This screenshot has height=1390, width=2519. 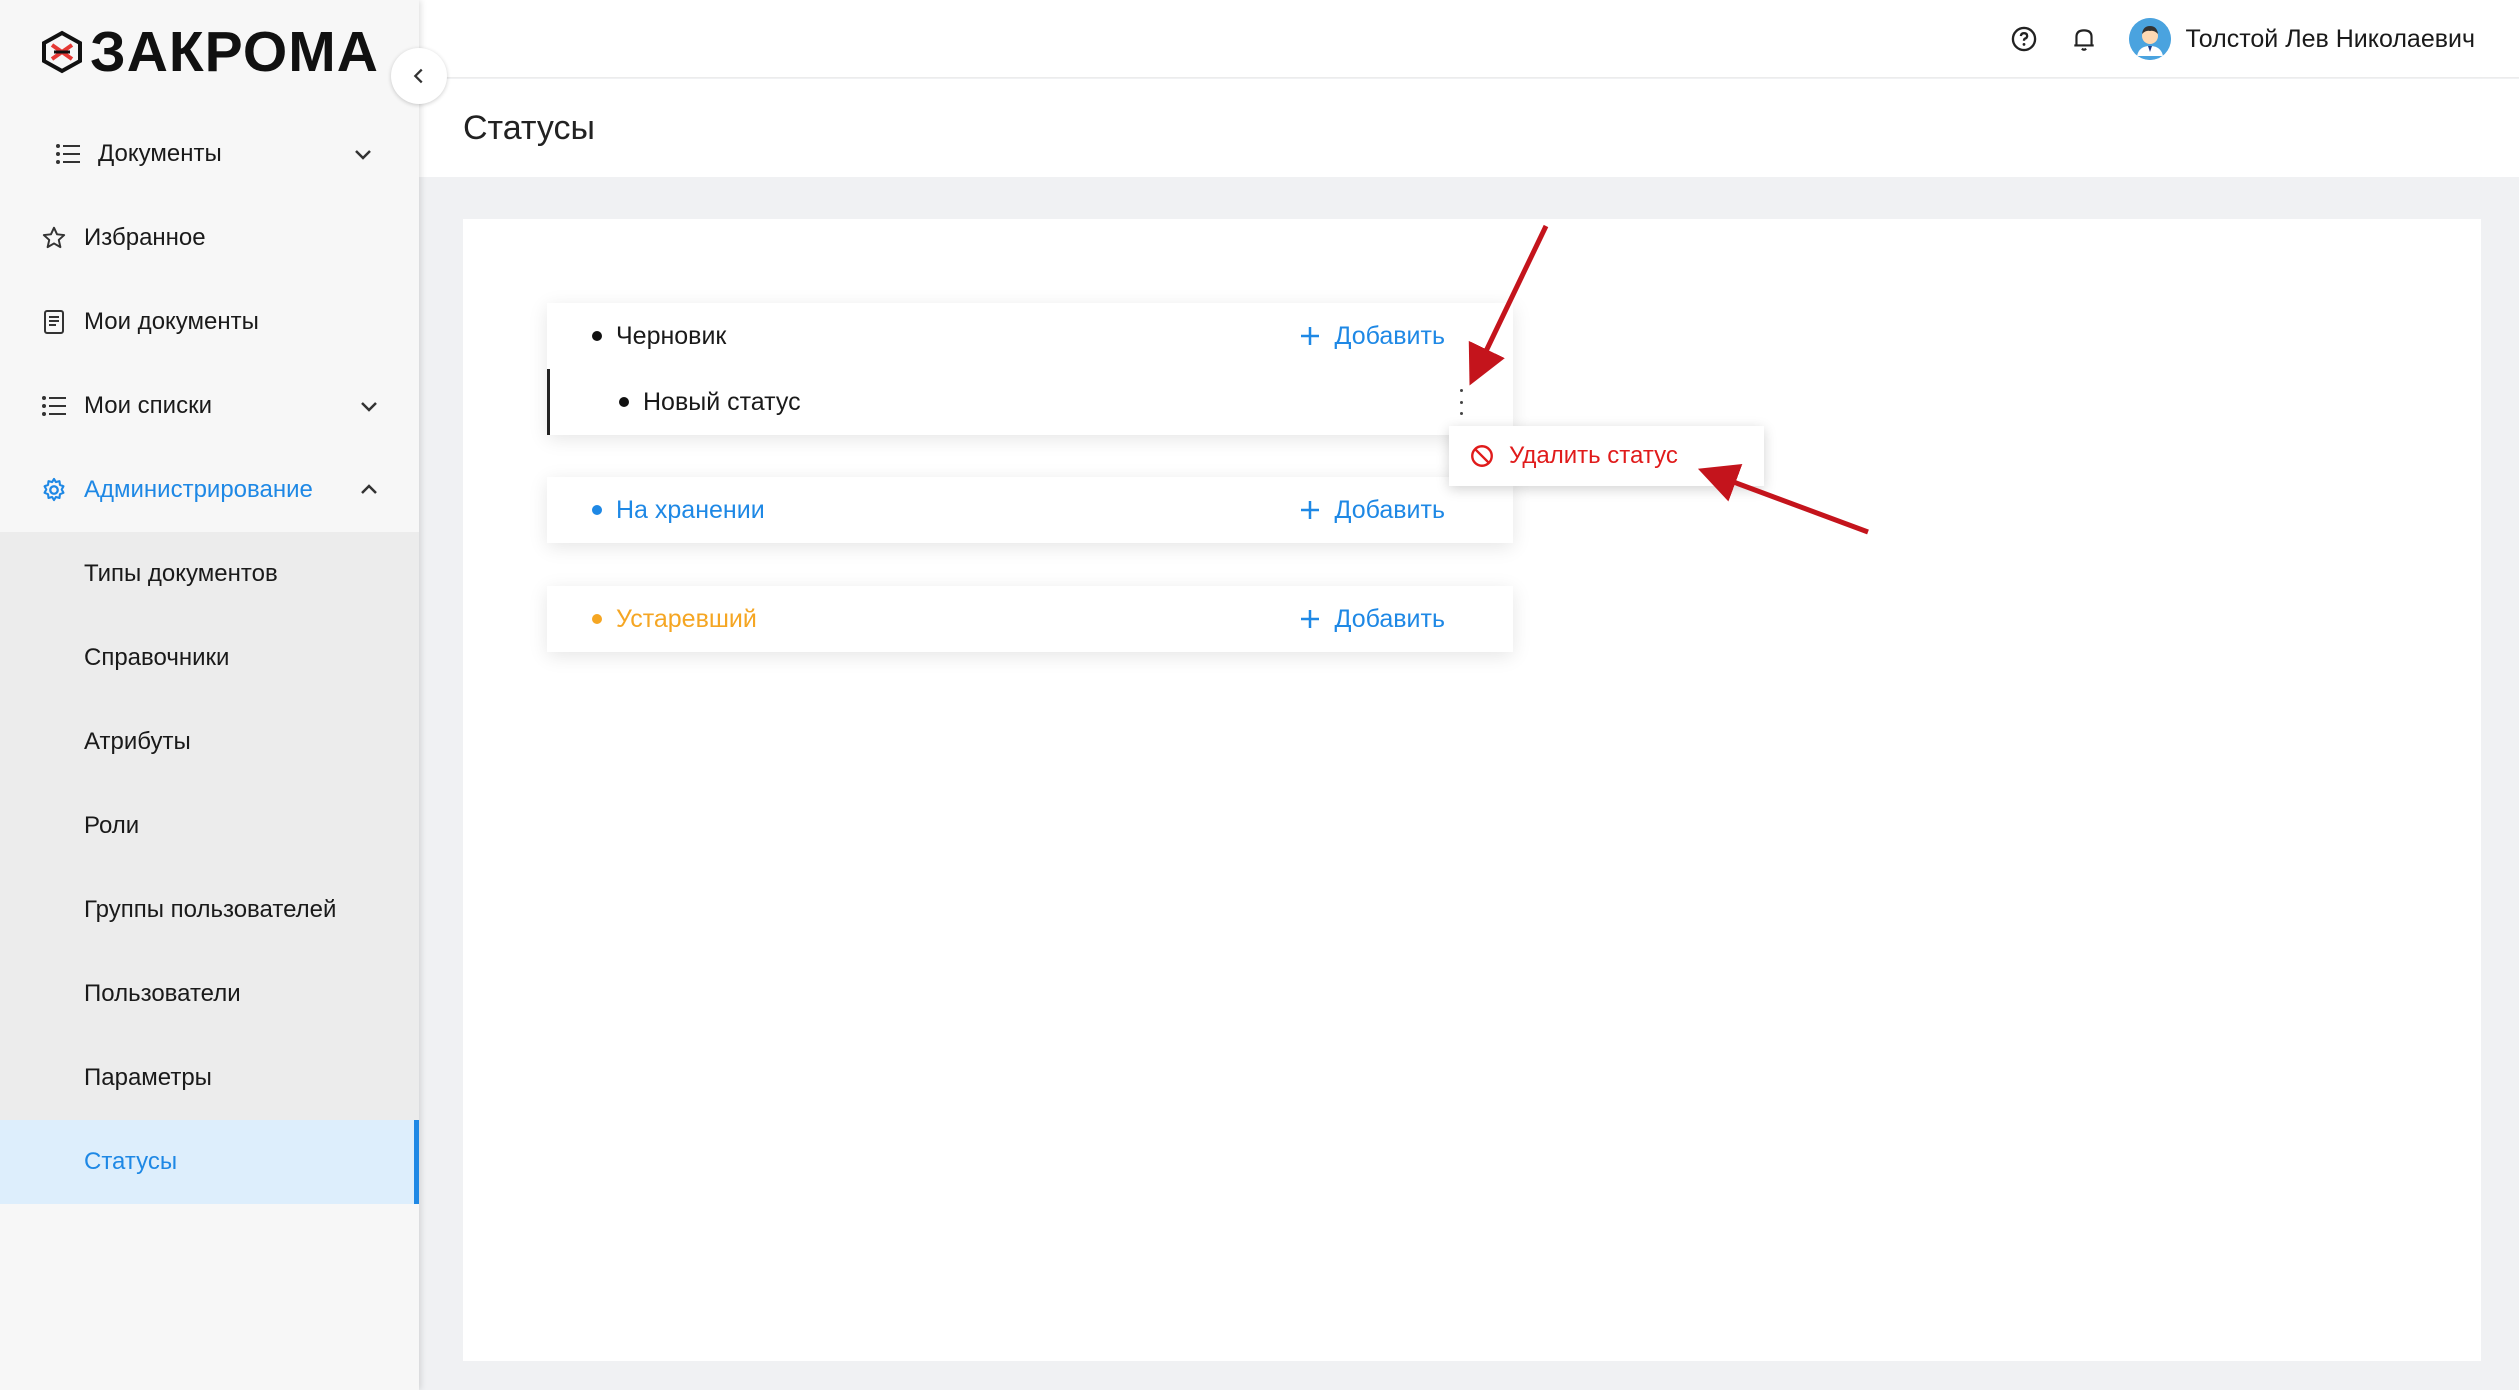 I want to click on sidebar-subitem-attributes: Атрибуты, so click(x=209, y=742).